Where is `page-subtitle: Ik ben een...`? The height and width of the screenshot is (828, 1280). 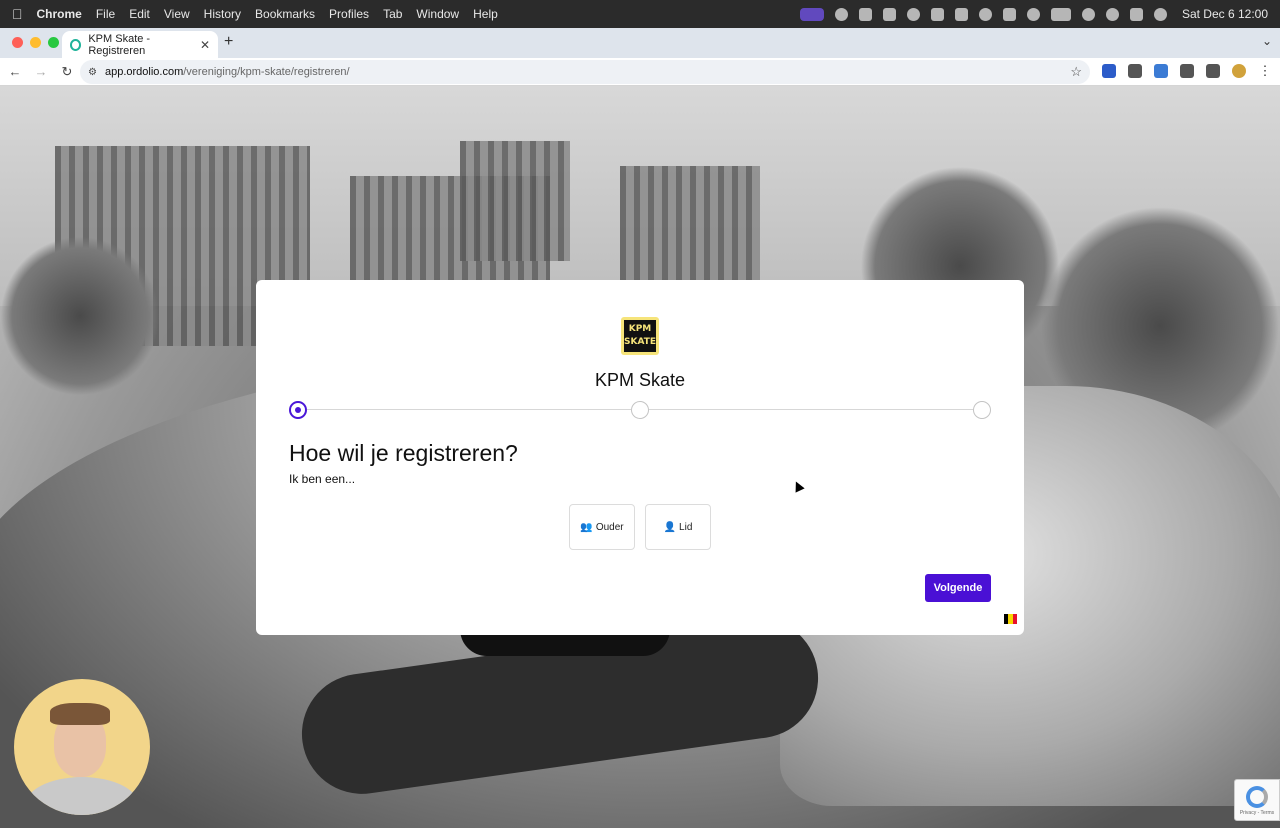 page-subtitle: Ik ben een... is located at coordinates (322, 479).